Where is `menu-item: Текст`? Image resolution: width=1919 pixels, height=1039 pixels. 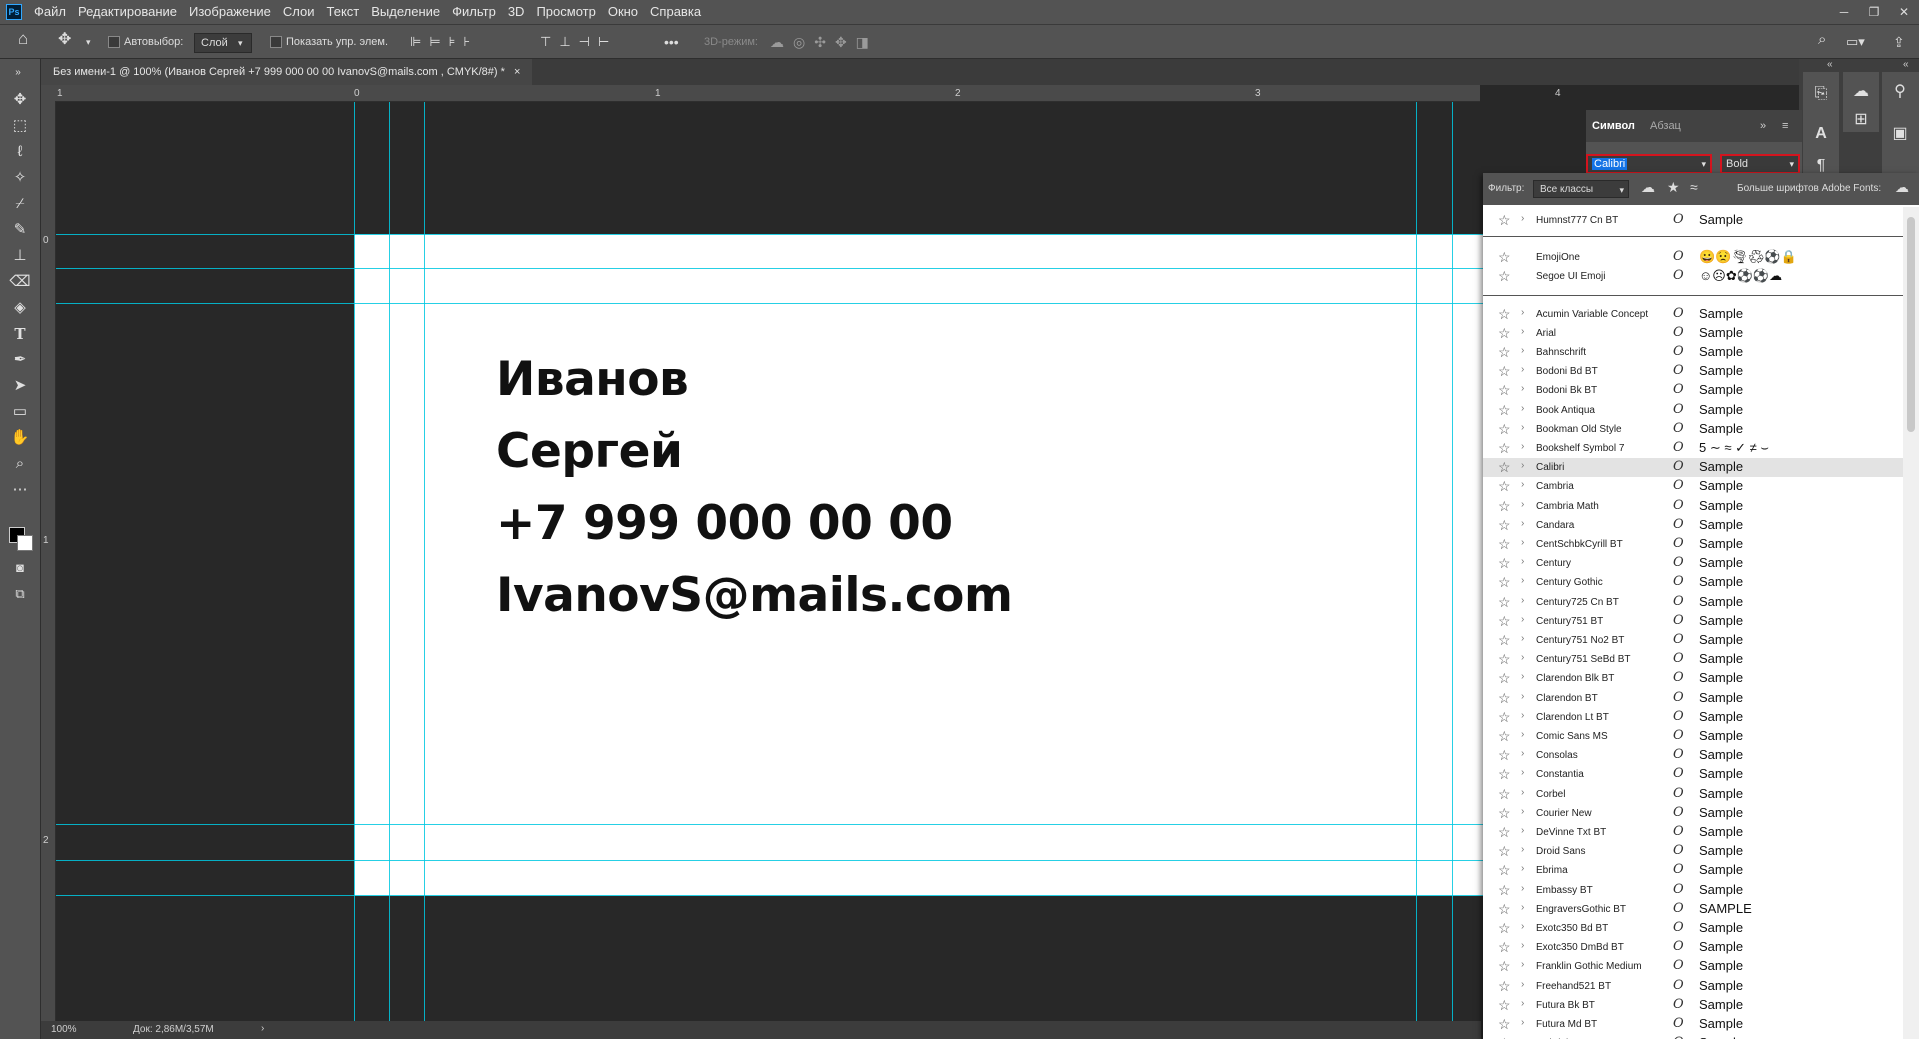 menu-item: Текст is located at coordinates (343, 12).